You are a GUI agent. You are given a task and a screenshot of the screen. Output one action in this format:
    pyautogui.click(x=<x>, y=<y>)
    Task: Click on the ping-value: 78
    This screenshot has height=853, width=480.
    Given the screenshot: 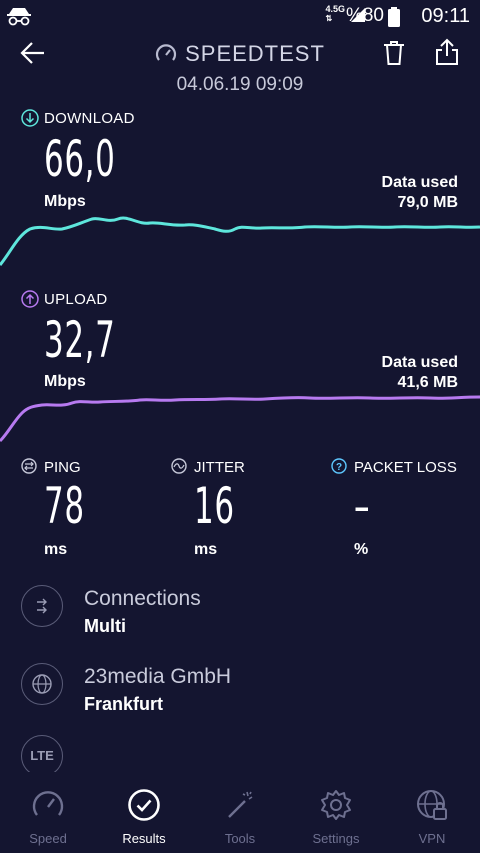 What is the action you would take?
    pyautogui.click(x=64, y=506)
    